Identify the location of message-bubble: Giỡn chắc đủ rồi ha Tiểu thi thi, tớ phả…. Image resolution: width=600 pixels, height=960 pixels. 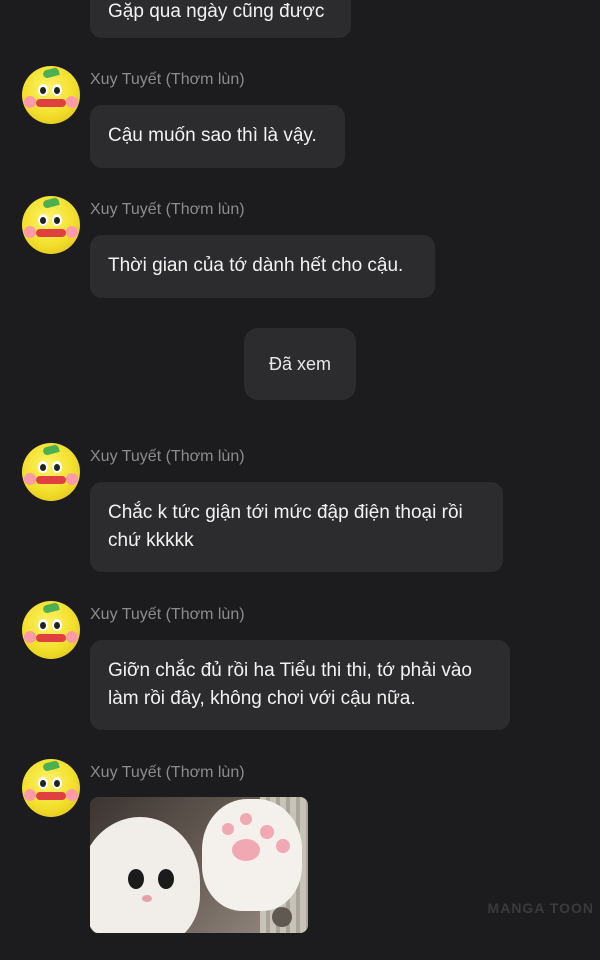
(300, 685).